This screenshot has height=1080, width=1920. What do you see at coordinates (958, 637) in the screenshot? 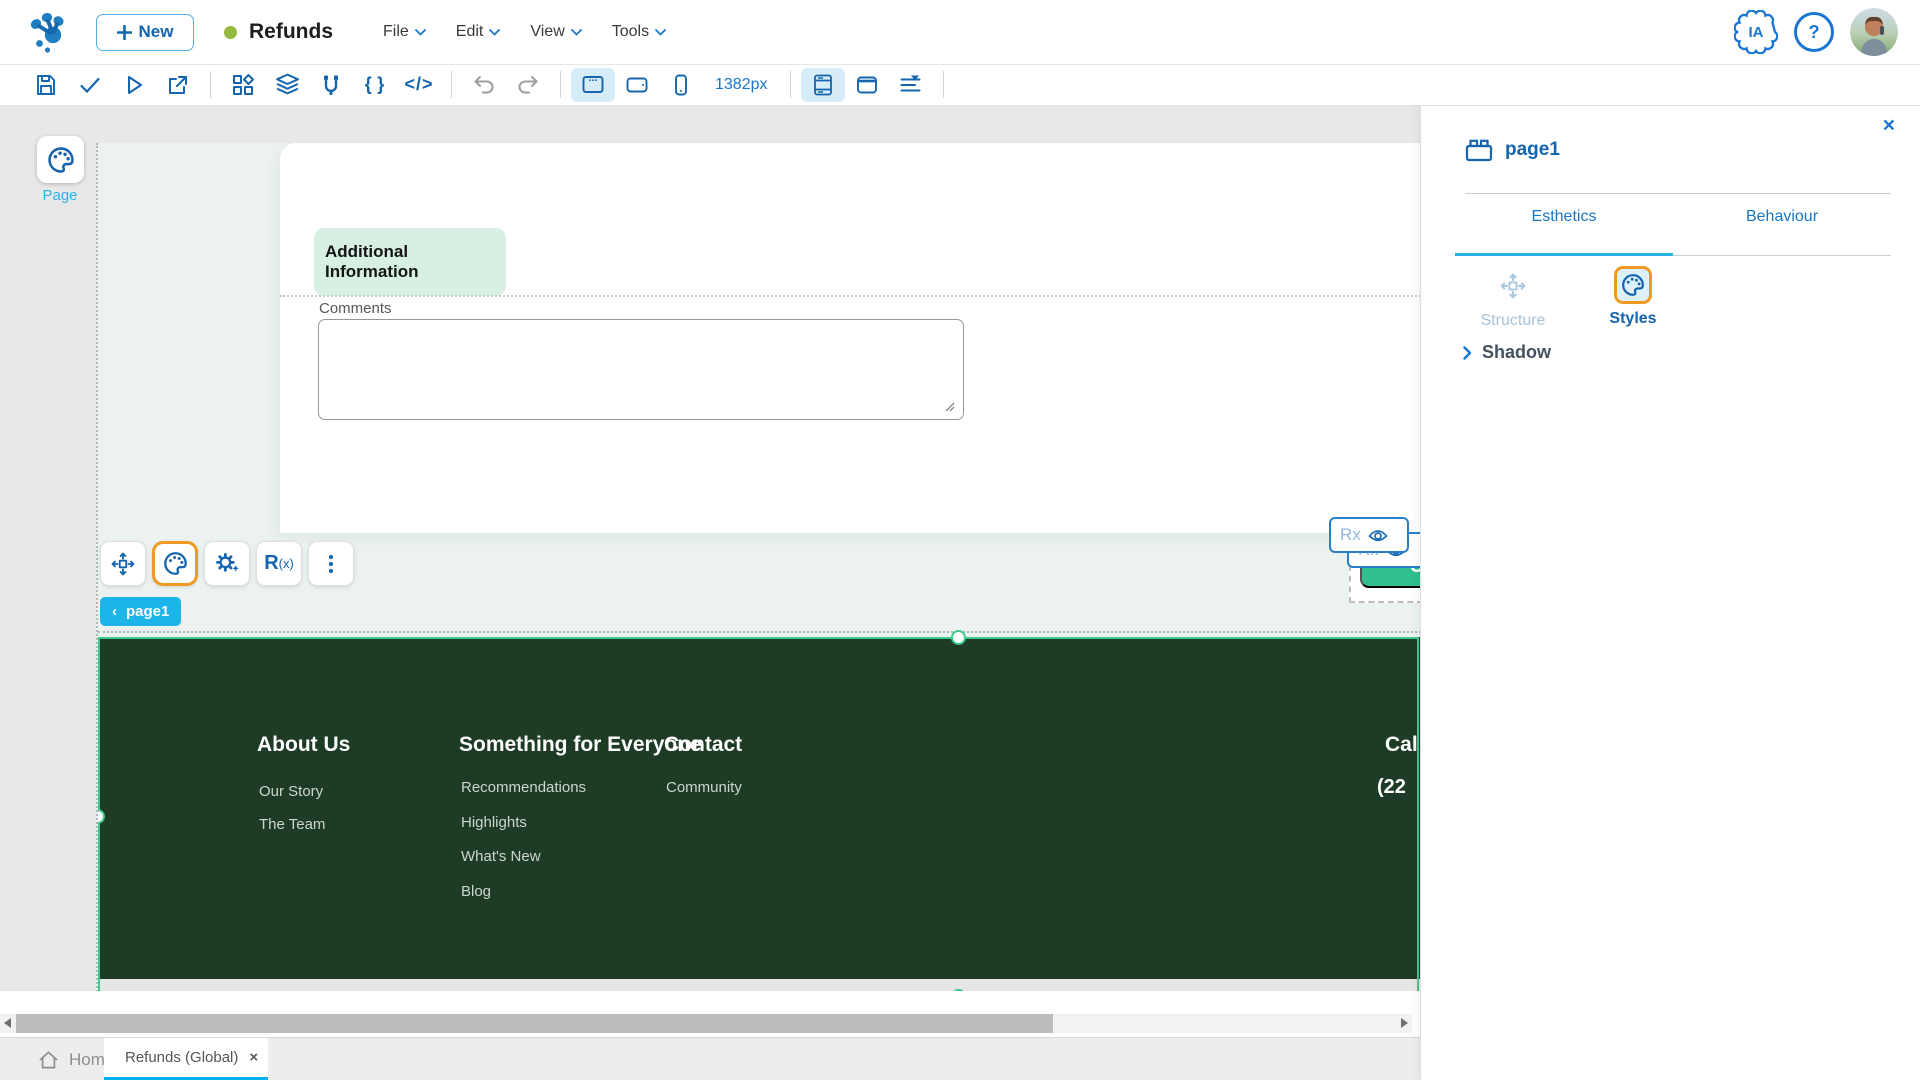
I see `resize-handle-top` at bounding box center [958, 637].